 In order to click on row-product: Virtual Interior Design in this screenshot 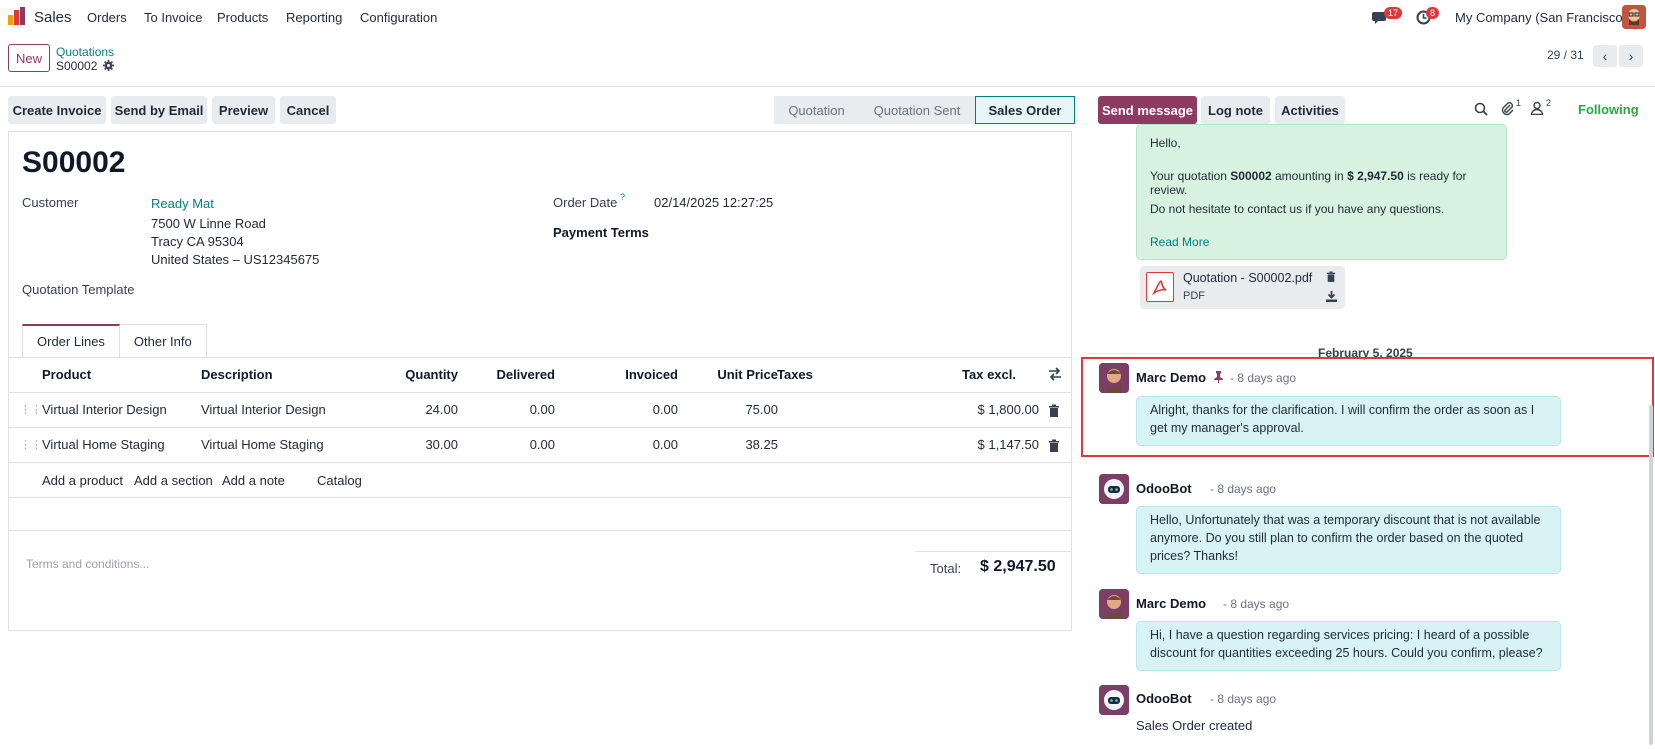, I will do `click(104, 409)`.